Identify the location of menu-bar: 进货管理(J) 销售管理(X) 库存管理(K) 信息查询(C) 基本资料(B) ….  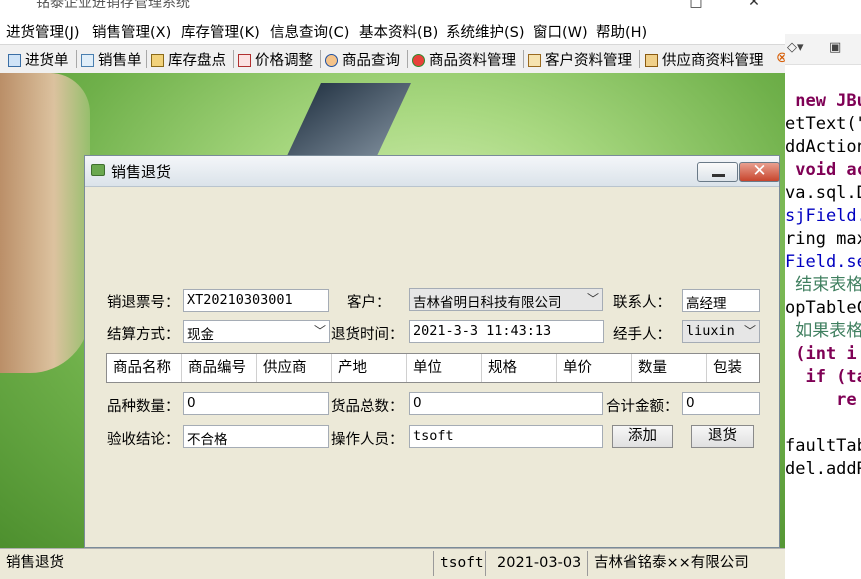
(392, 30).